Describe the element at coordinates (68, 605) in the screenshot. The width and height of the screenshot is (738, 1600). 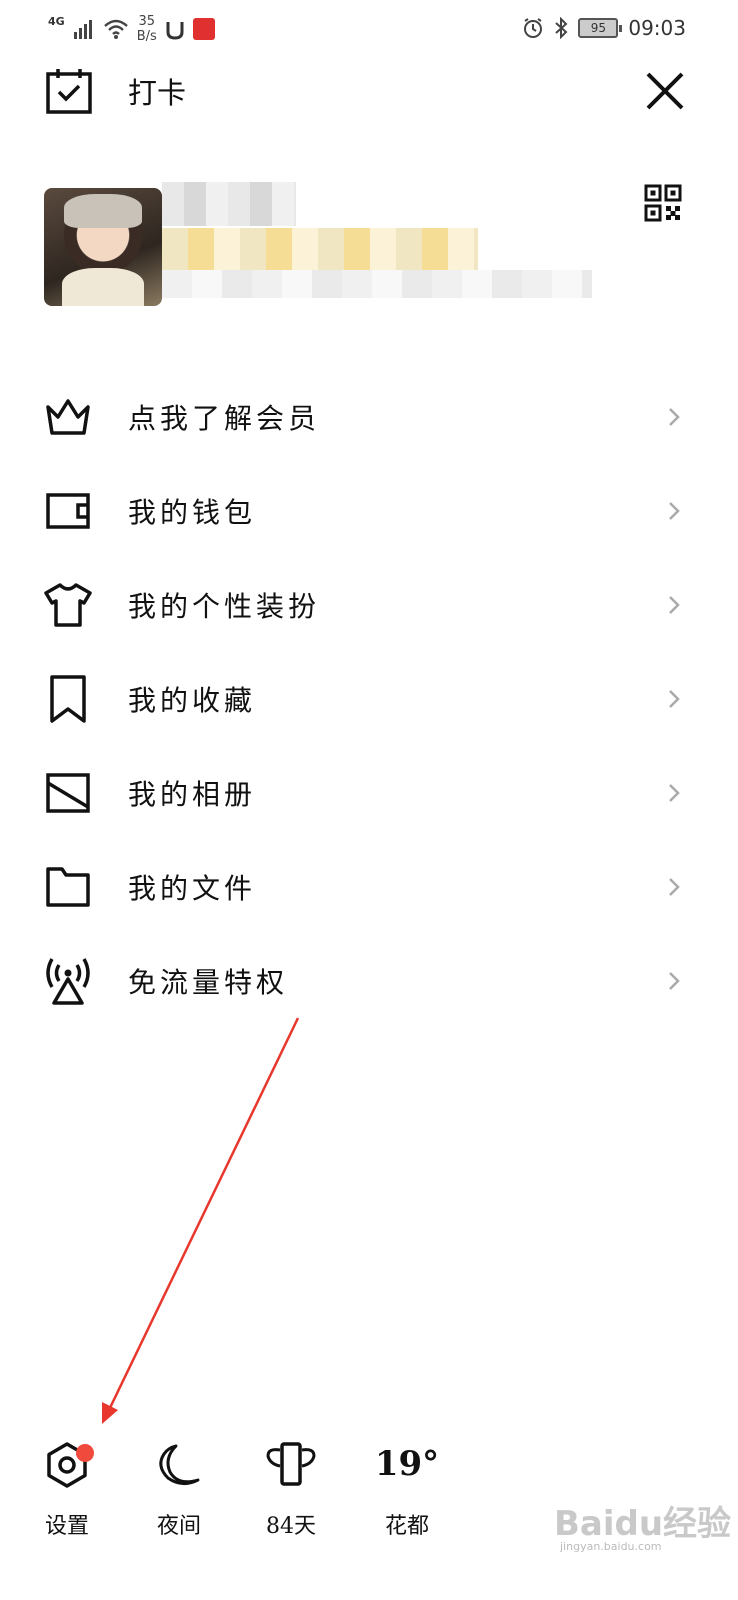
I see `tshirt-icon` at that location.